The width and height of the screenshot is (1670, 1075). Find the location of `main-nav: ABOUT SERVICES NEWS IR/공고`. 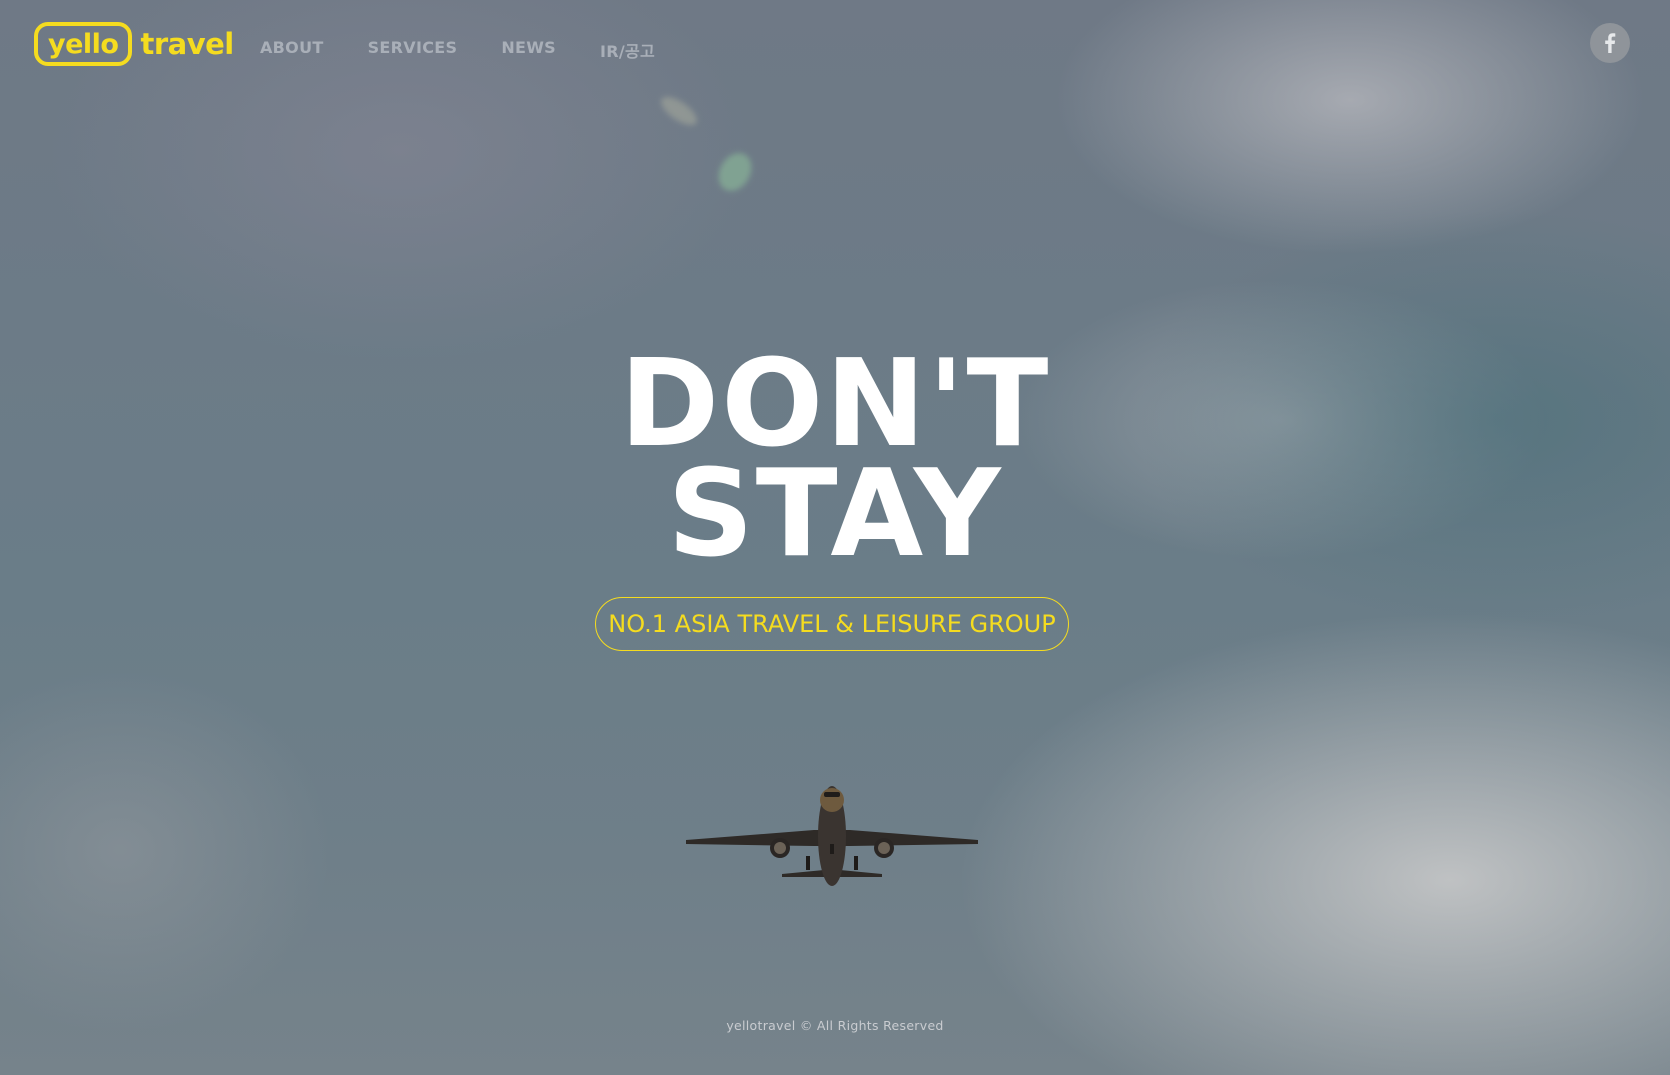

main-nav: ABOUT SERVICES NEWS IR/공고 is located at coordinates (457, 50).